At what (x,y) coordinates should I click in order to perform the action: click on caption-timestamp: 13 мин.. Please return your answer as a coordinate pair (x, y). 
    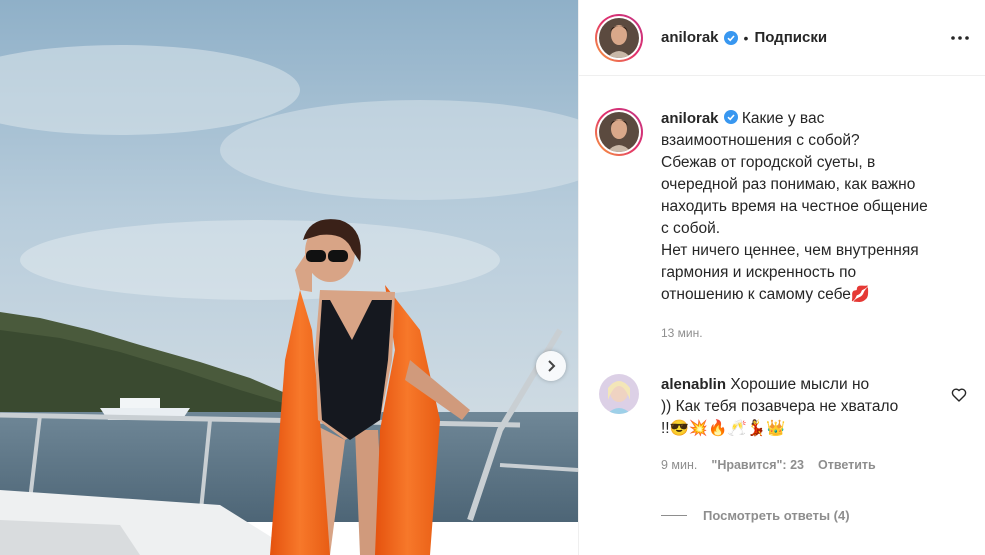
    Looking at the image, I should click on (811, 333).